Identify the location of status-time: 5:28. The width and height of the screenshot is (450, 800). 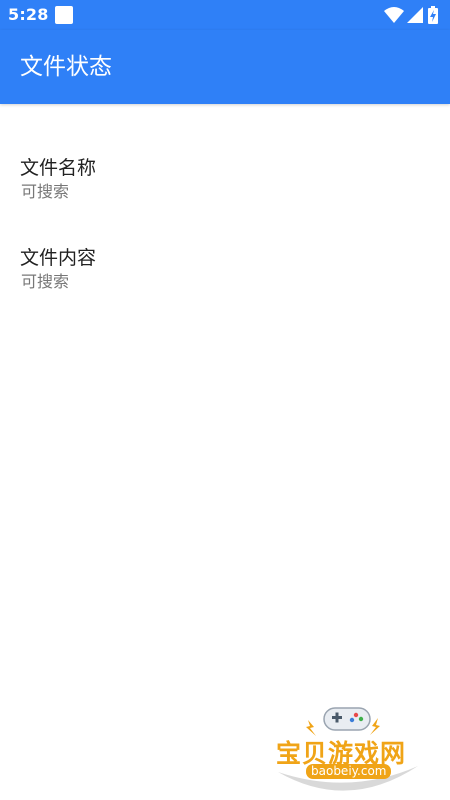
(28, 14).